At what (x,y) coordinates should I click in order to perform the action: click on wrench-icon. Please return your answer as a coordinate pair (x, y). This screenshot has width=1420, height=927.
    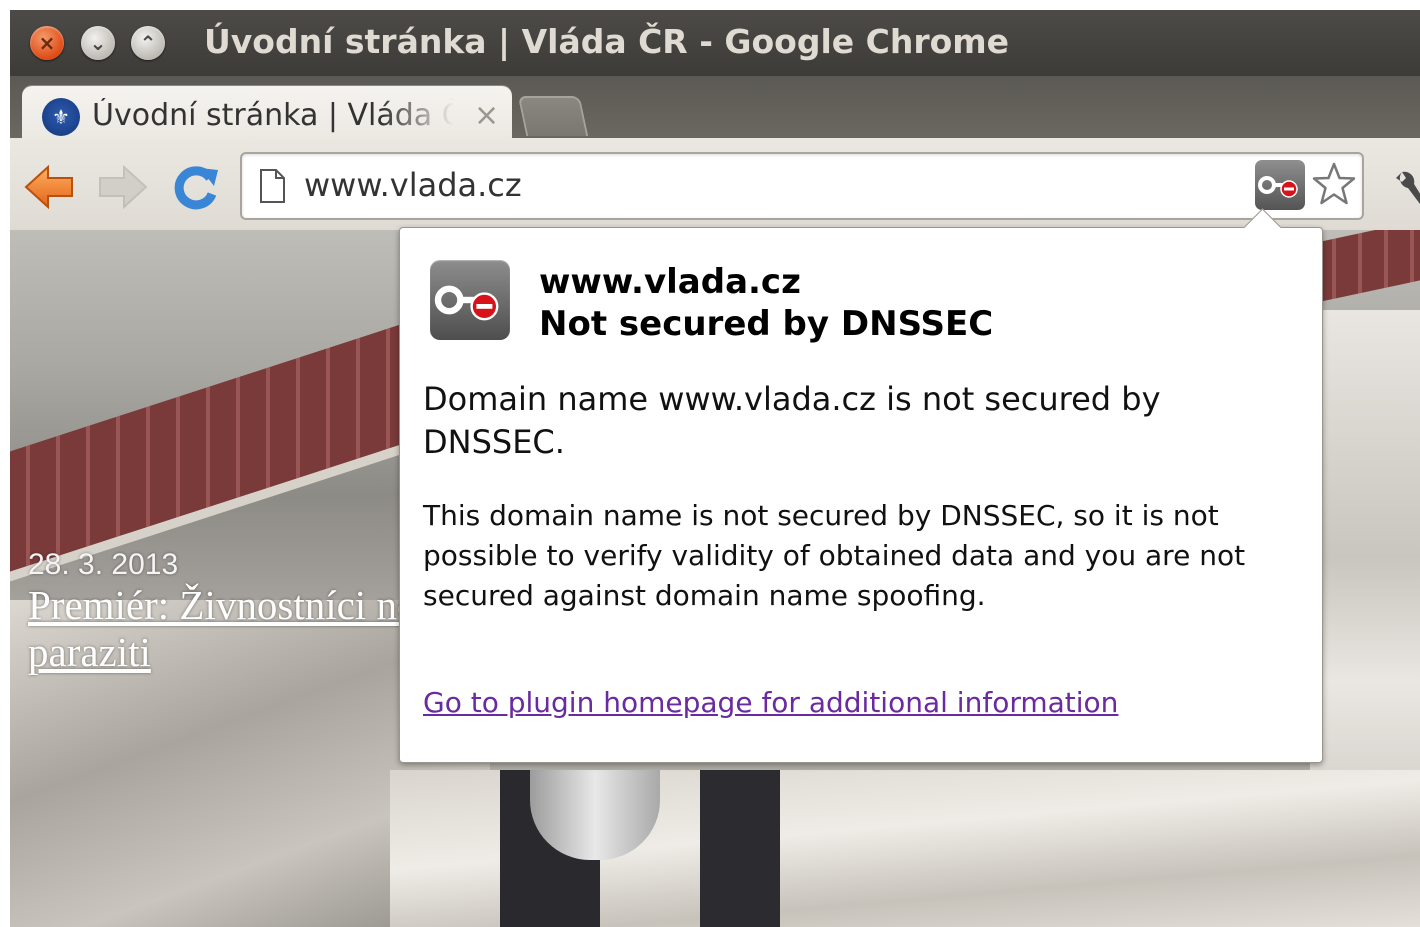
    Looking at the image, I should click on (1407, 188).